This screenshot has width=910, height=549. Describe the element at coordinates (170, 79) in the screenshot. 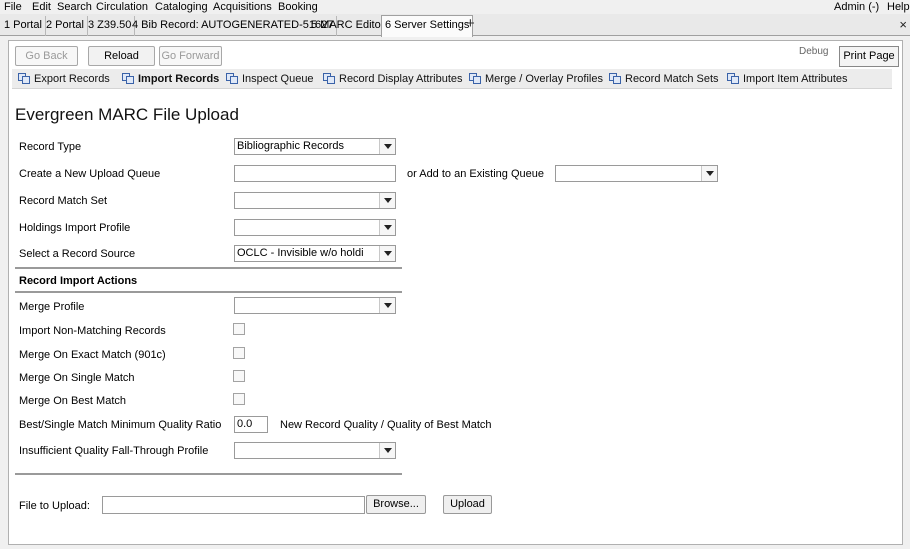

I see `toolbar-import-records: Import Records` at that location.